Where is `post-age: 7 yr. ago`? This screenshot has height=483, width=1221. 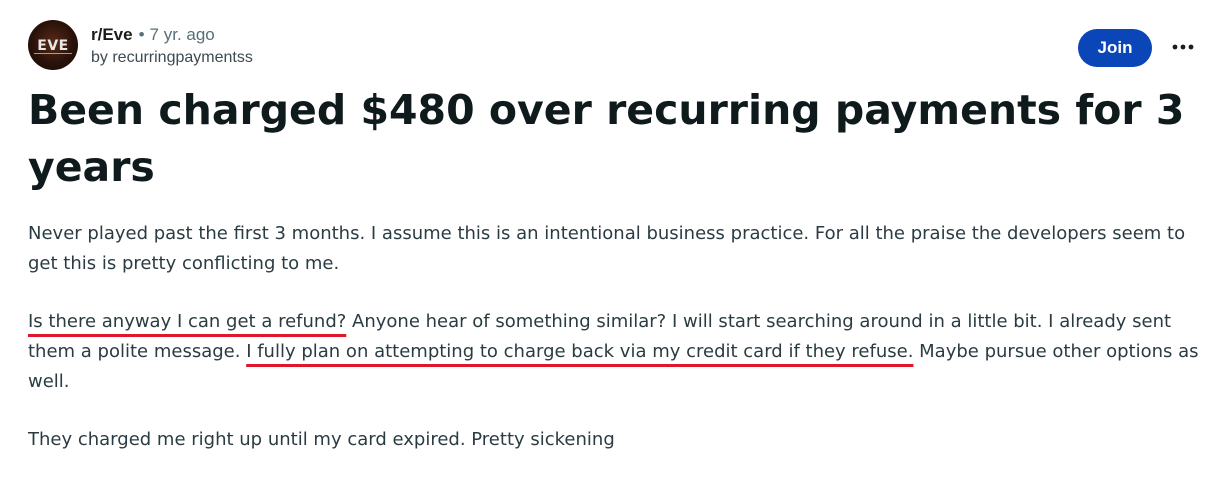 post-age: 7 yr. ago is located at coordinates (182, 34).